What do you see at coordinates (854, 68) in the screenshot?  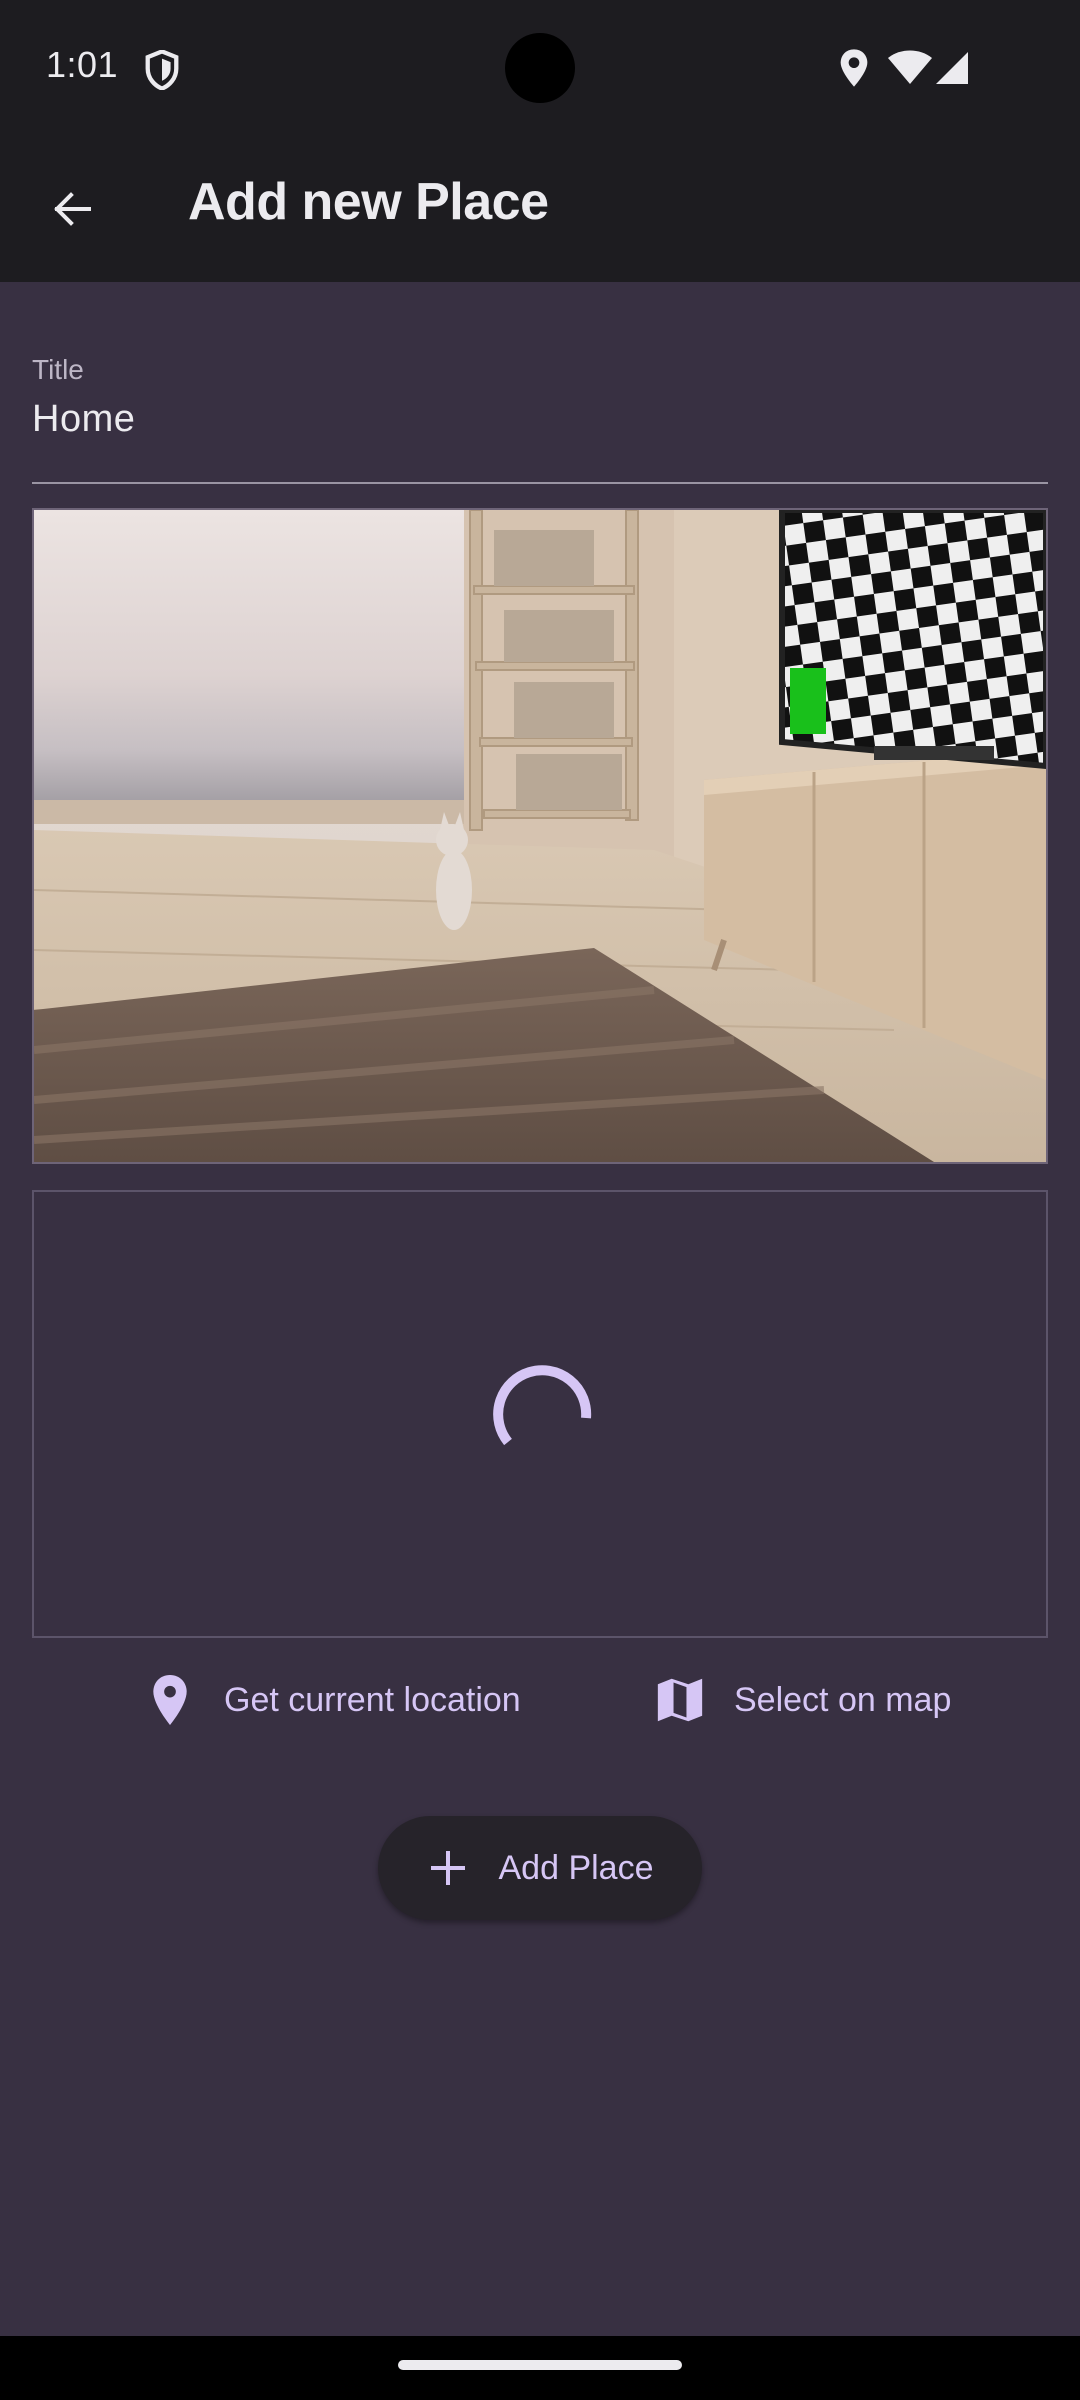 I see `location-icon` at bounding box center [854, 68].